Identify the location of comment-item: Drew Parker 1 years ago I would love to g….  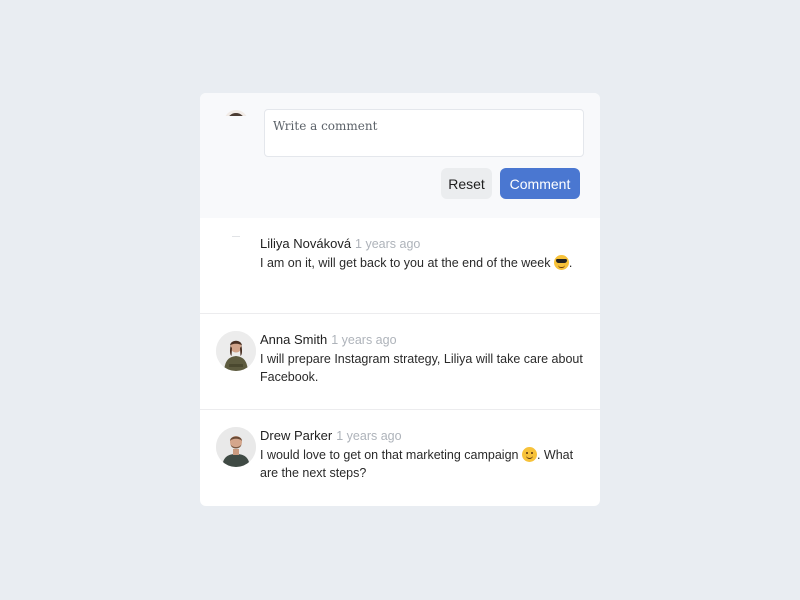
(400, 458).